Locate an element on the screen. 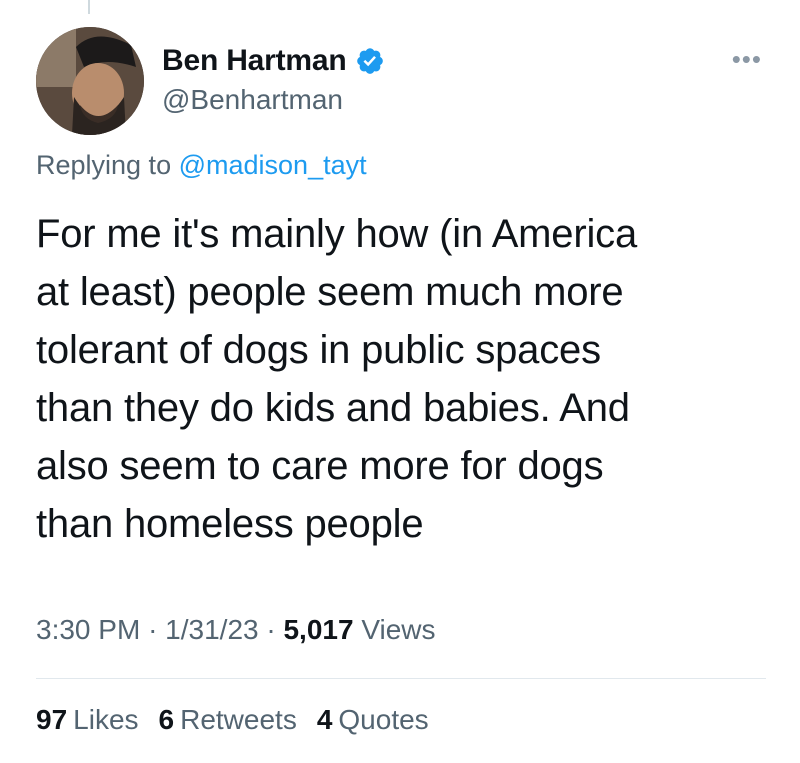  divider is located at coordinates (401, 678).